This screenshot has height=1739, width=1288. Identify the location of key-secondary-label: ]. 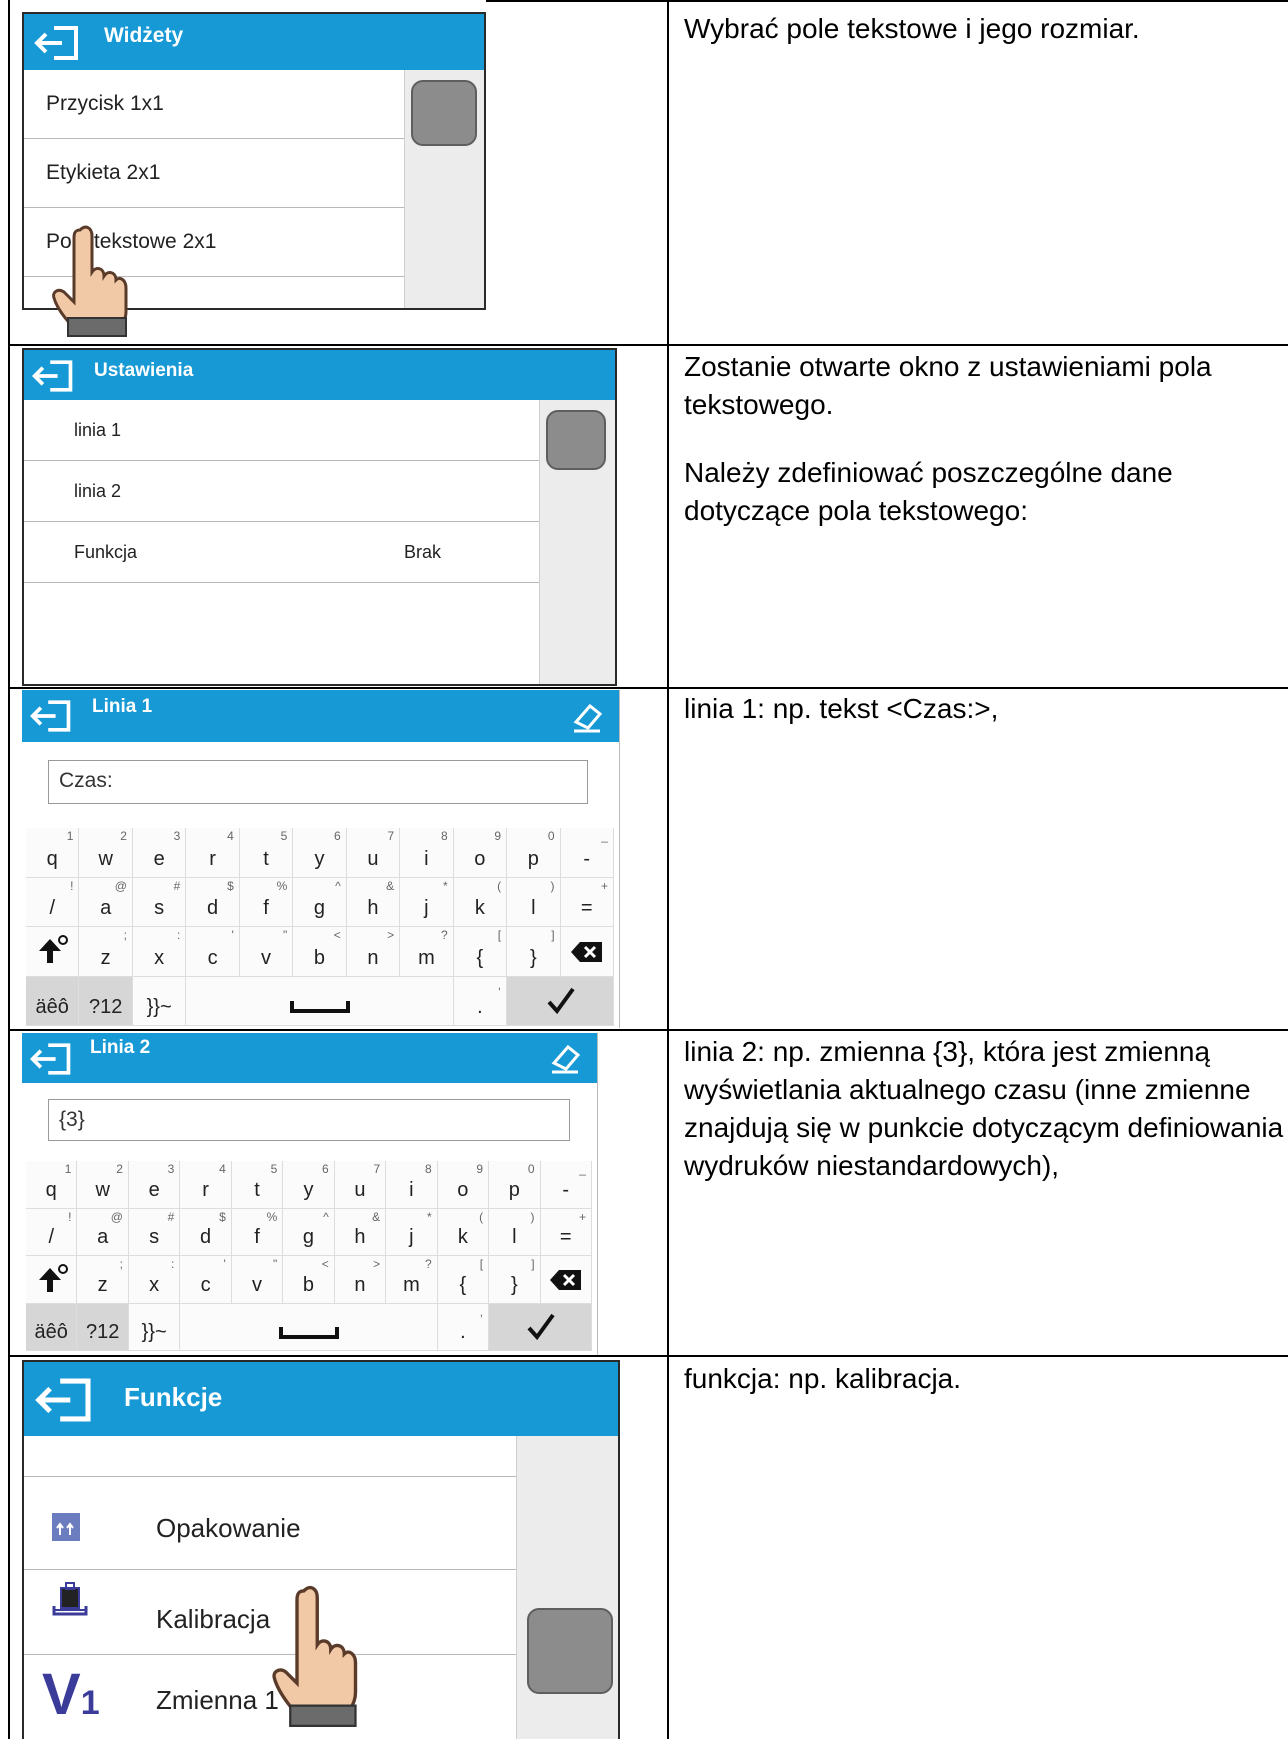
(533, 1264).